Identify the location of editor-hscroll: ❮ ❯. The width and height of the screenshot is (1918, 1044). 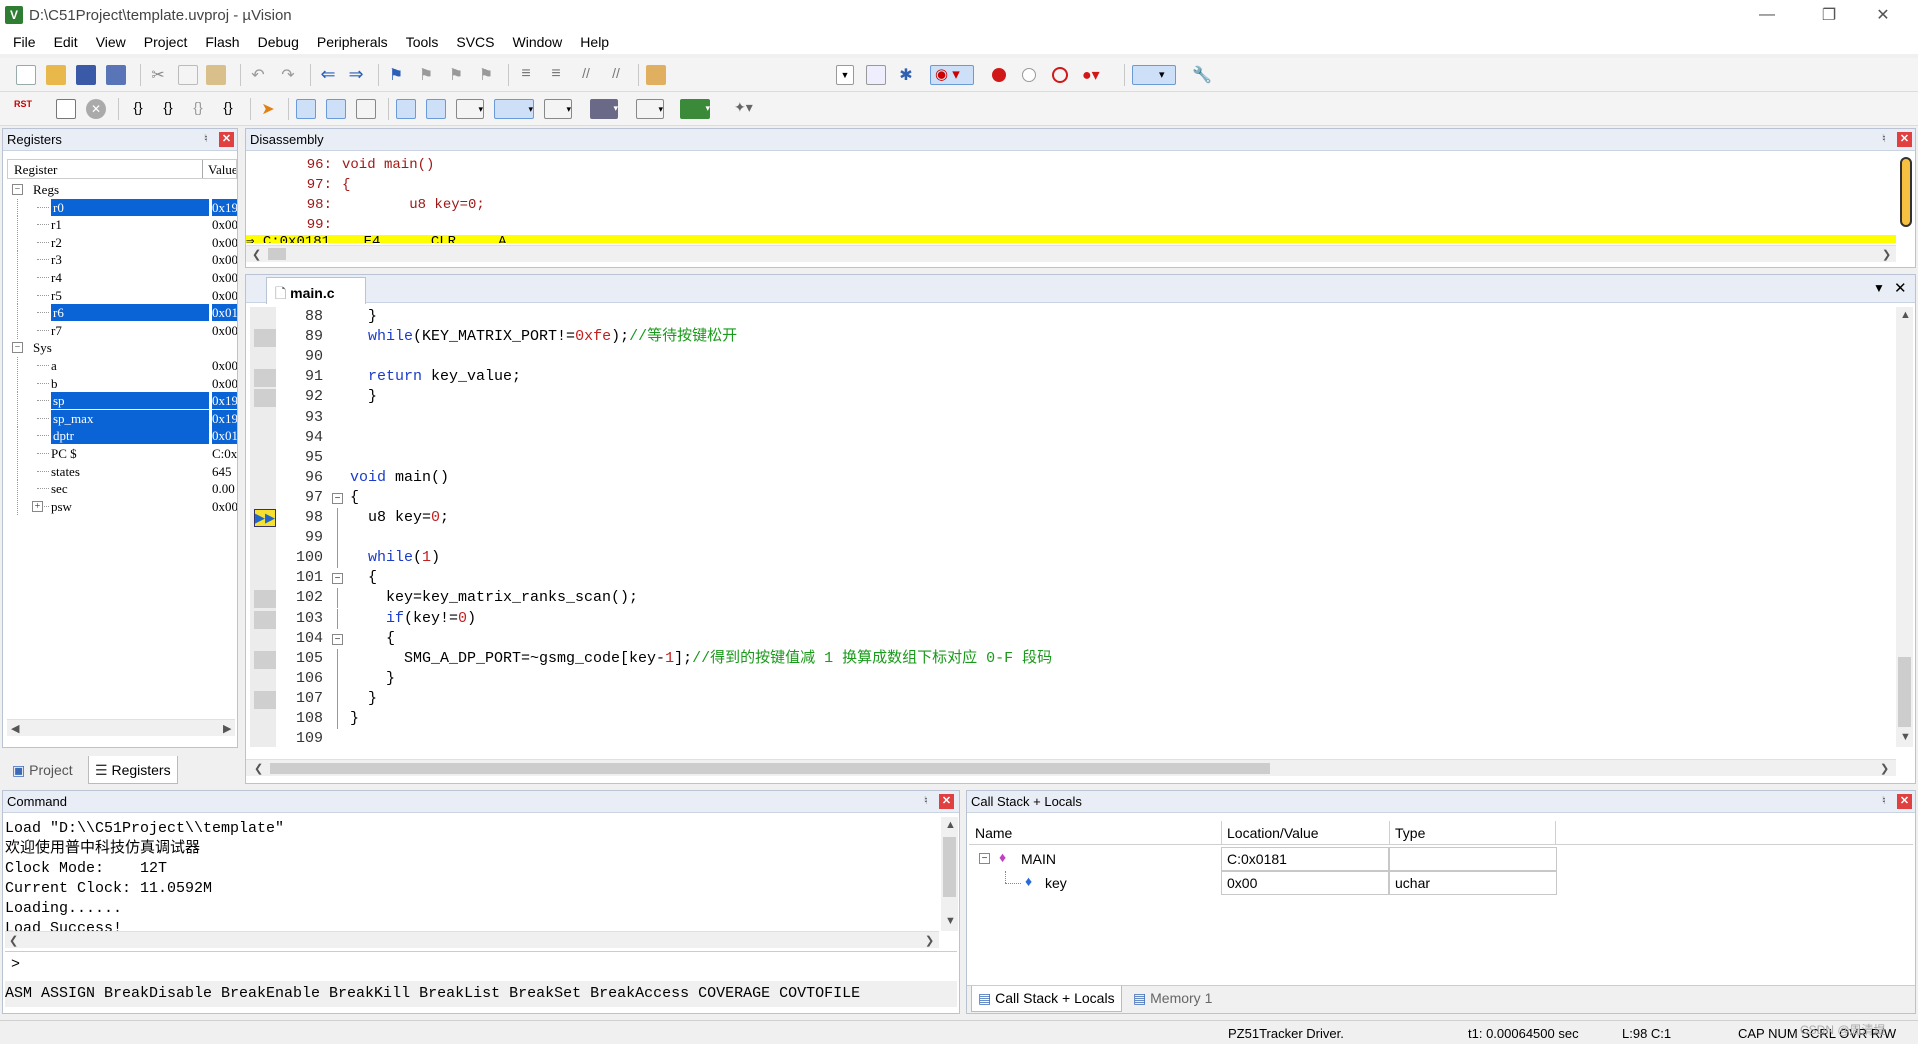
(1071, 767).